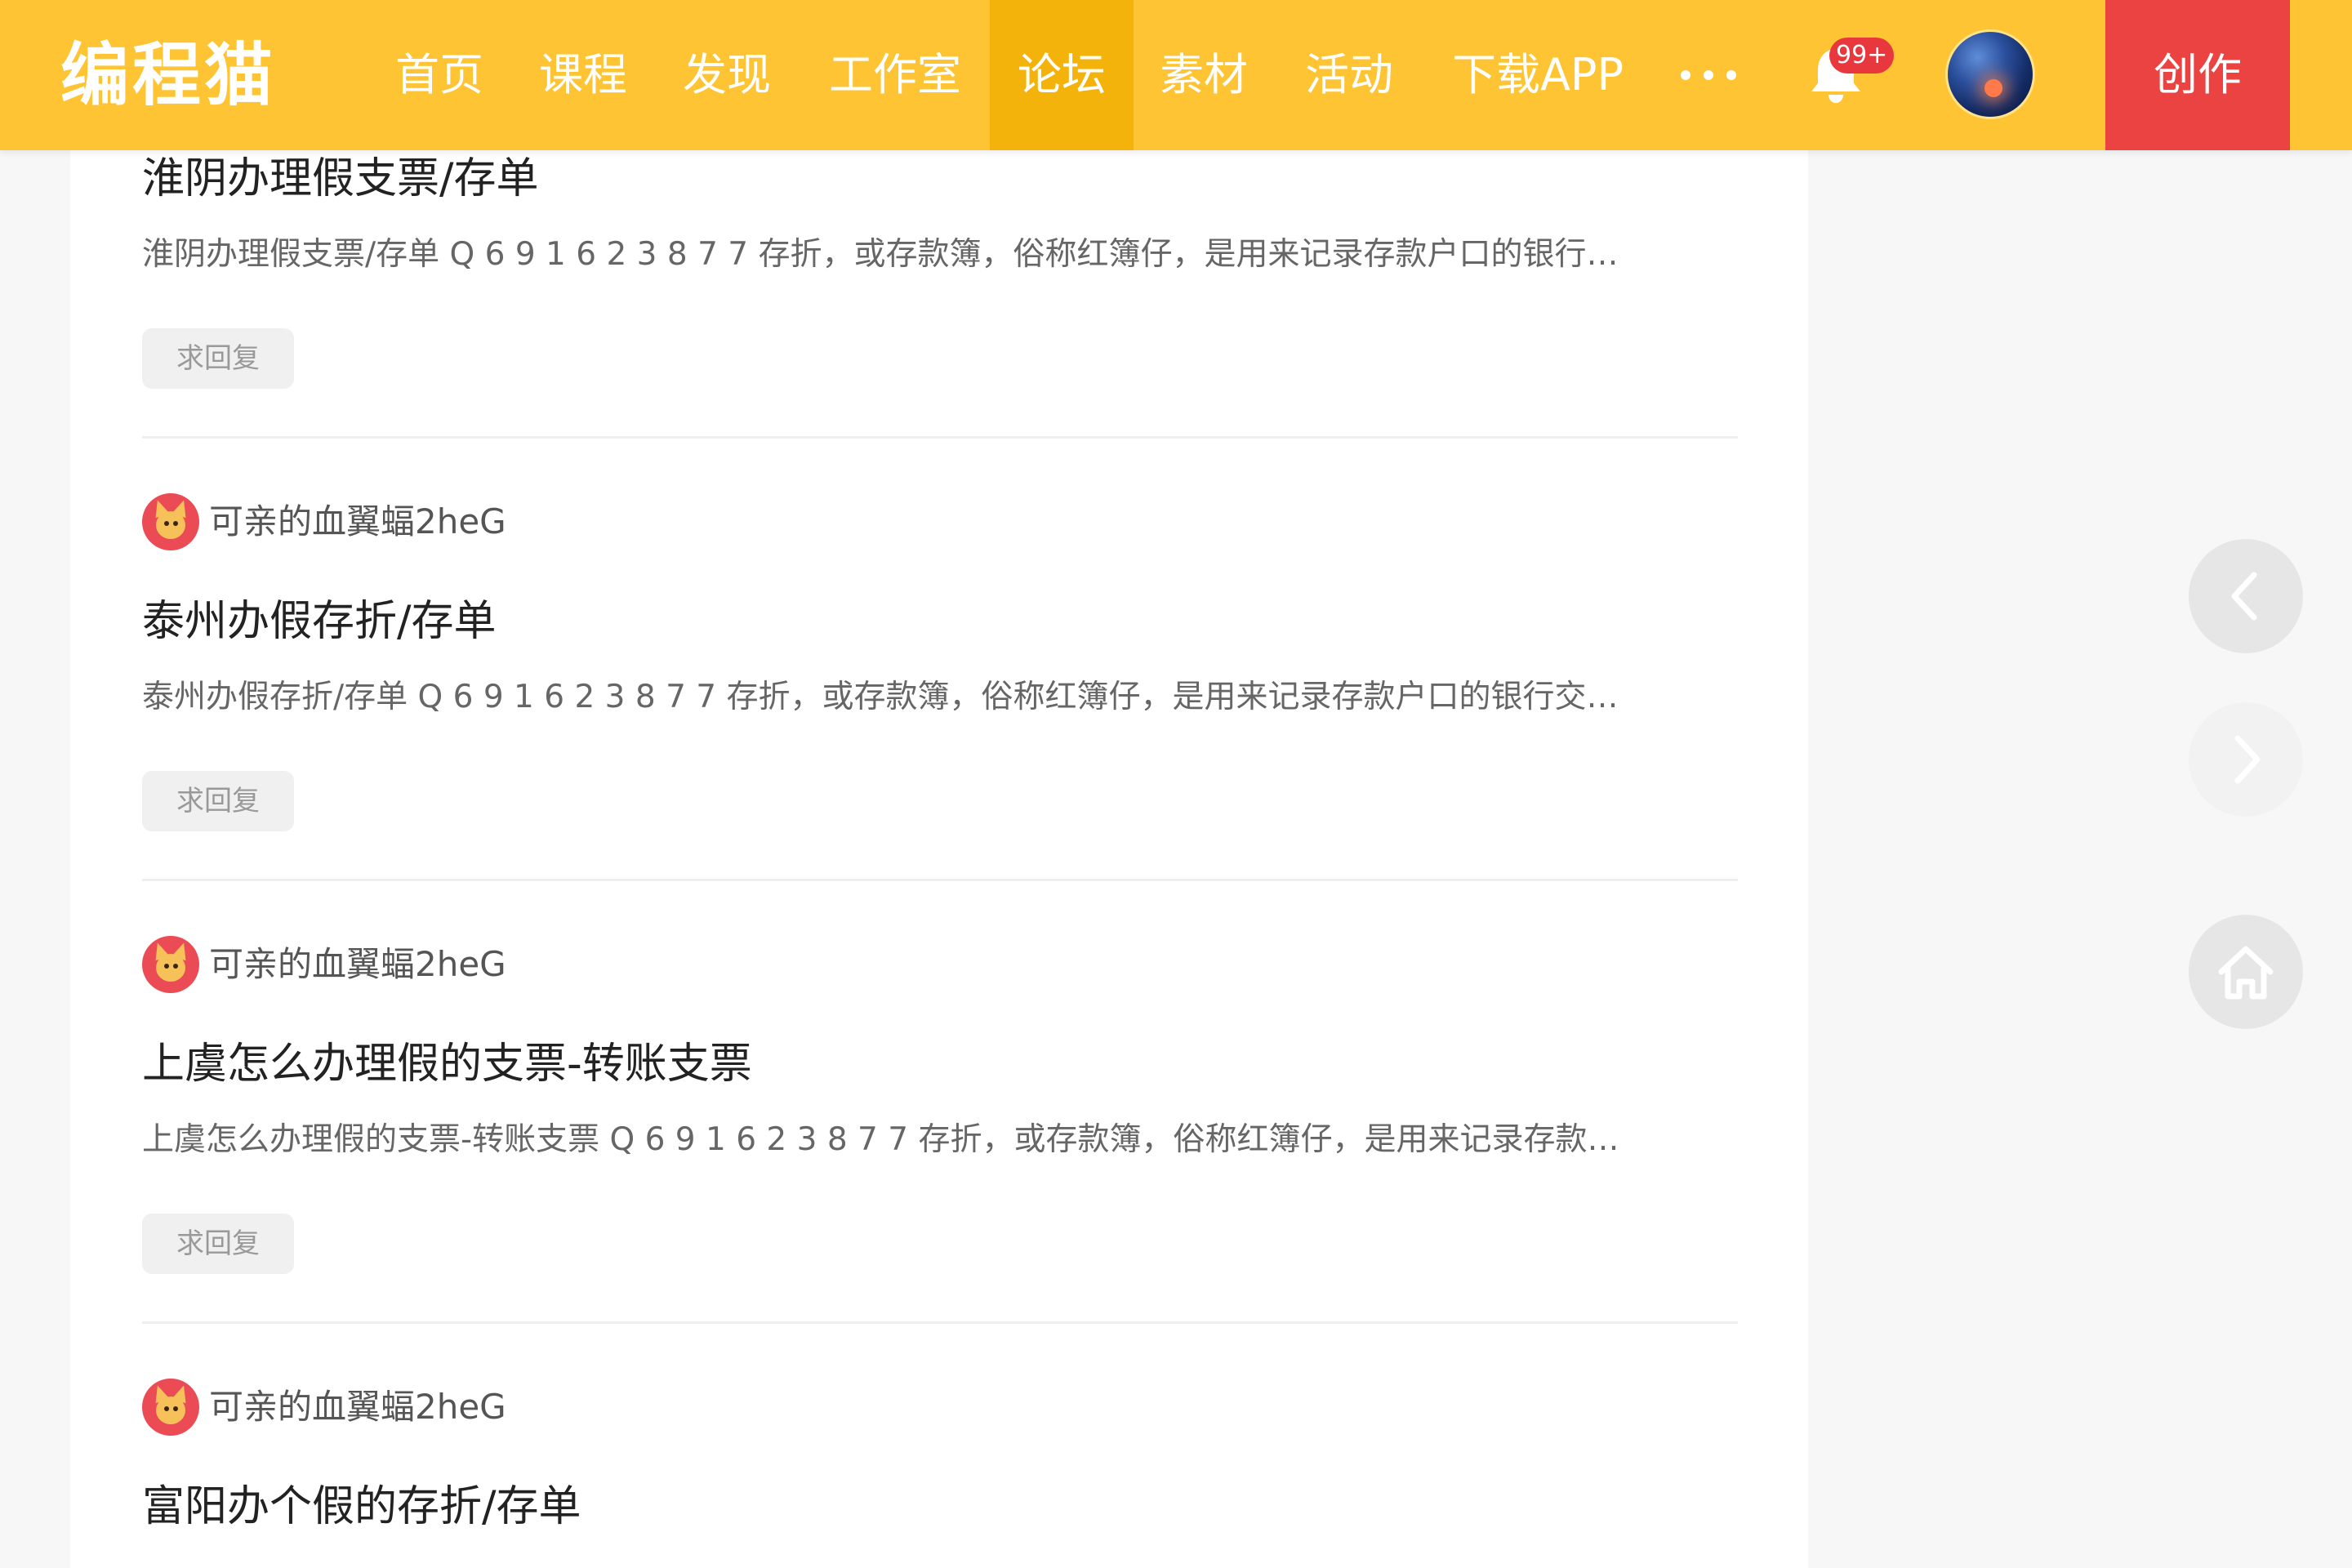  What do you see at coordinates (1062, 75) in the screenshot?
I see `nav-forum: 论坛` at bounding box center [1062, 75].